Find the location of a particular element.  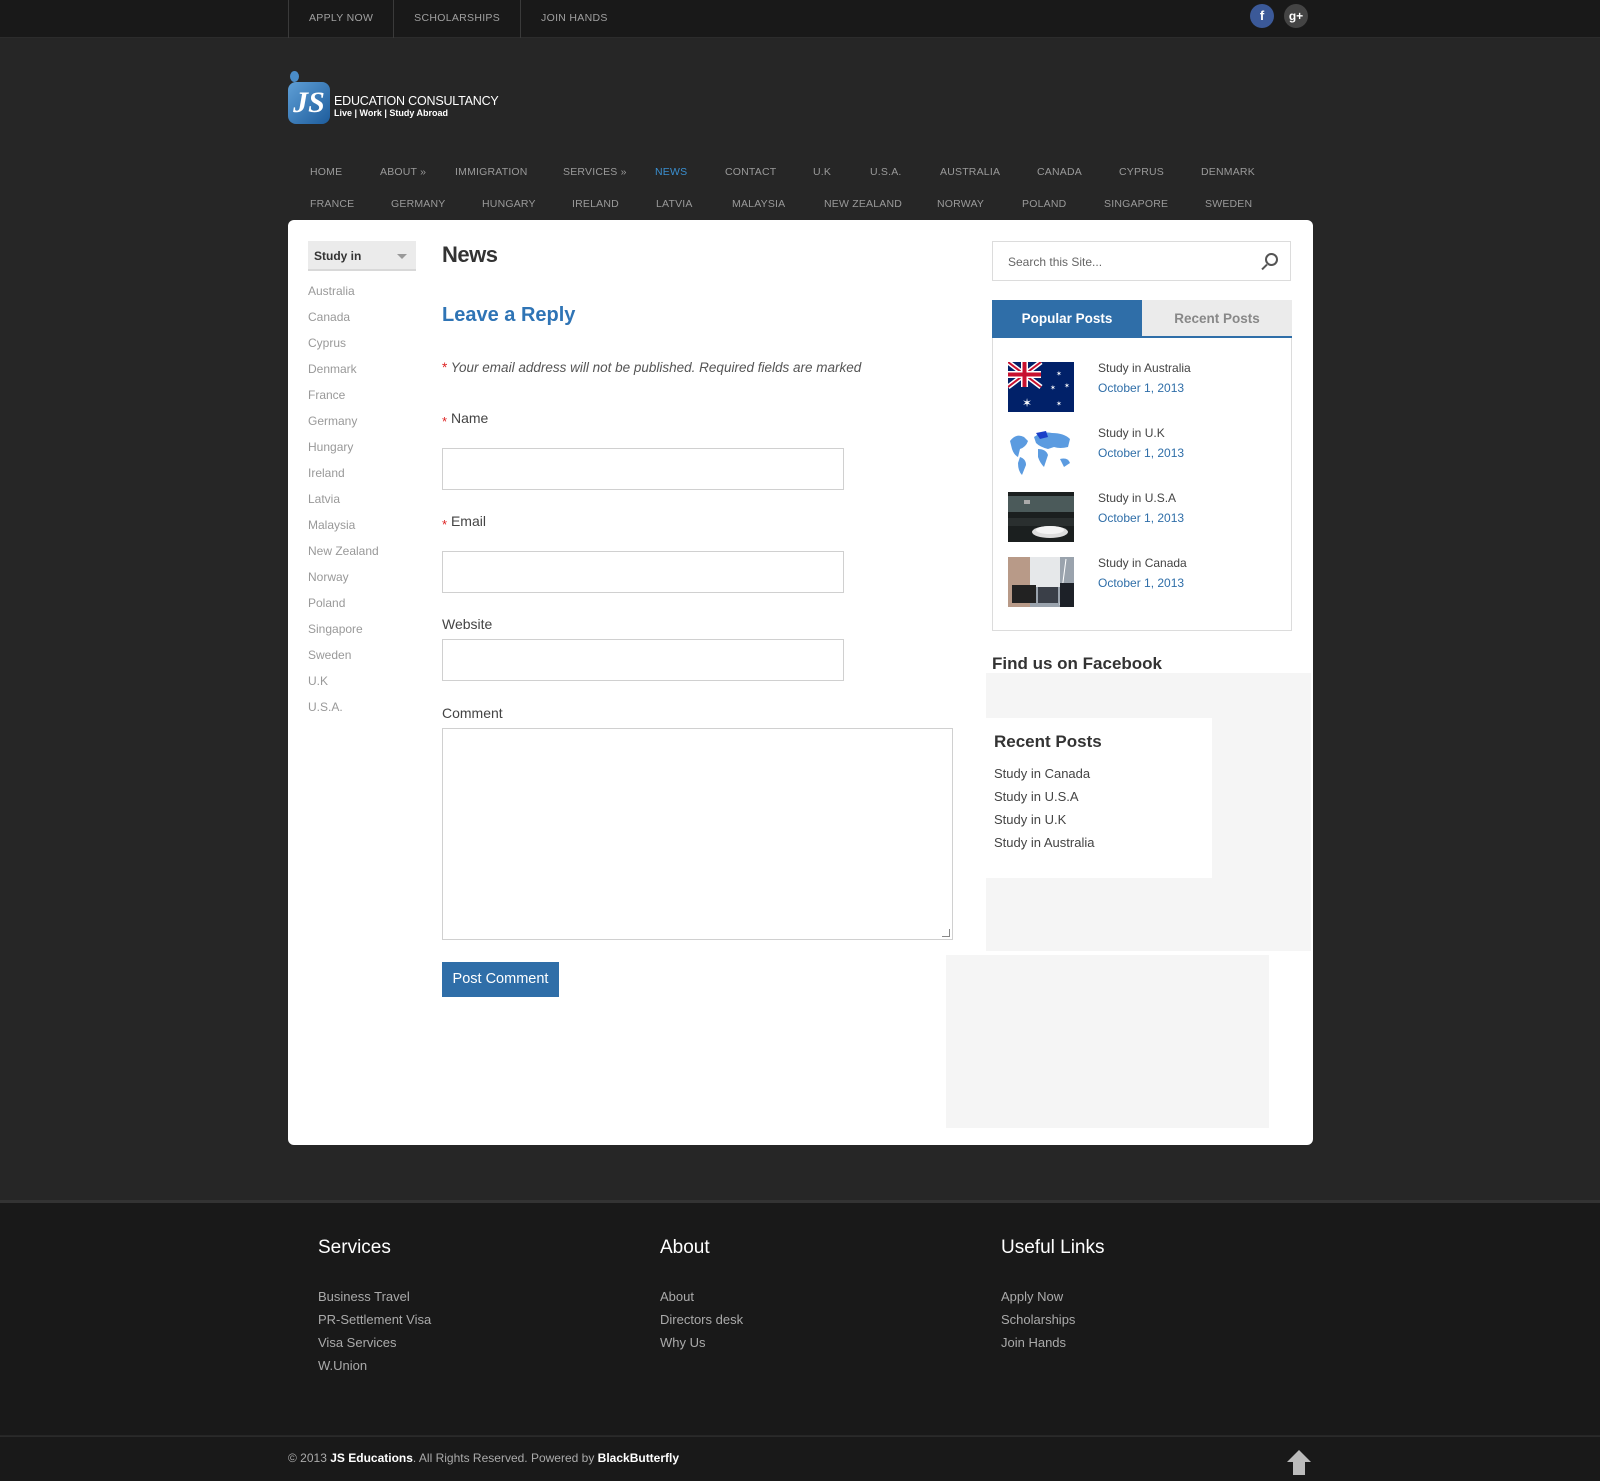

country-link: U.S.A. is located at coordinates (343, 713).